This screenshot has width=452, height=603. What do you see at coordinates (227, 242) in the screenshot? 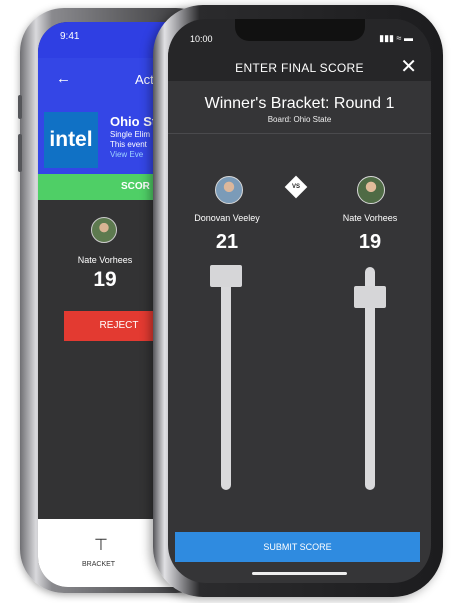
I see `player-score-left: 21` at bounding box center [227, 242].